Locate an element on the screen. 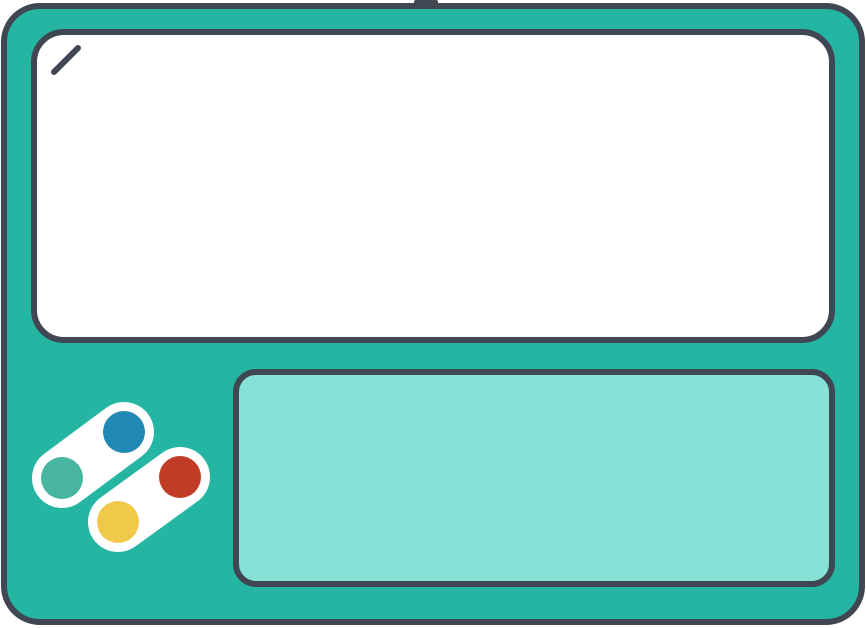 The width and height of the screenshot is (866, 628). blue-button-icon is located at coordinates (124, 432).